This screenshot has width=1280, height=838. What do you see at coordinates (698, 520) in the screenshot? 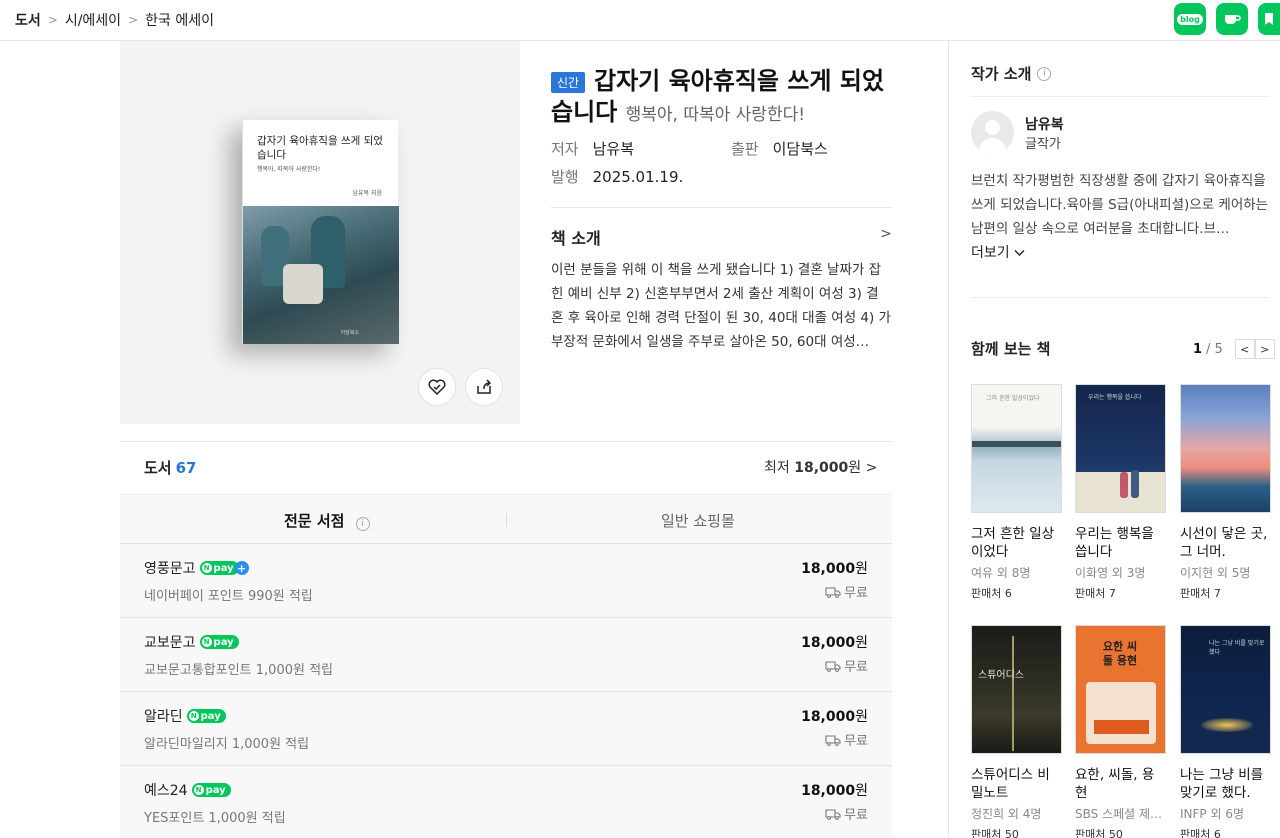
I see `tab-general-mall: 일반 쇼핑몰` at bounding box center [698, 520].